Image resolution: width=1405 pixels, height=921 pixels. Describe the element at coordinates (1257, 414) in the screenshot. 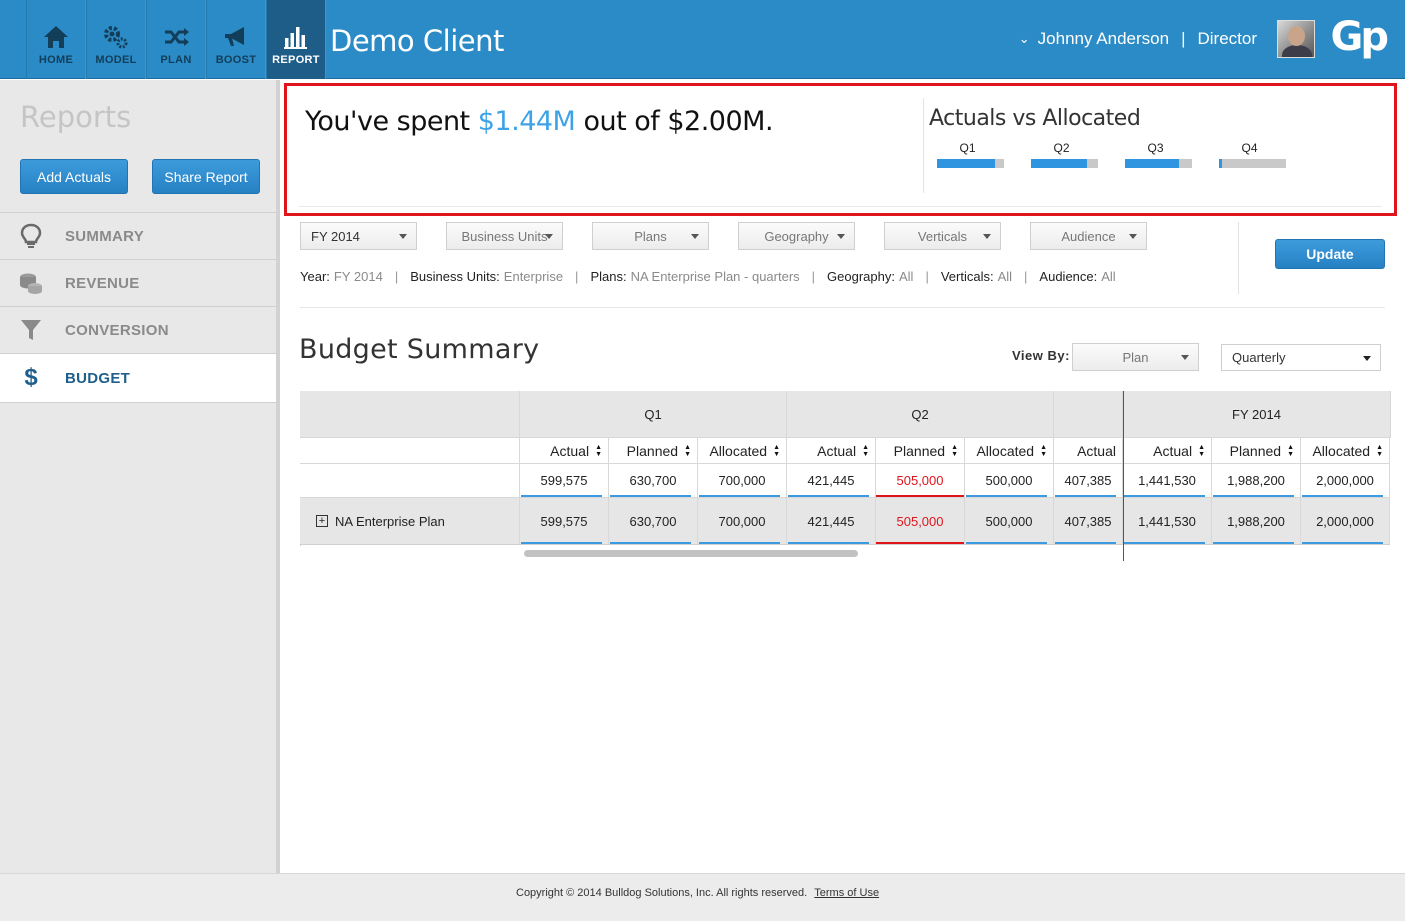

I see `column-group-header: FY 2014` at that location.